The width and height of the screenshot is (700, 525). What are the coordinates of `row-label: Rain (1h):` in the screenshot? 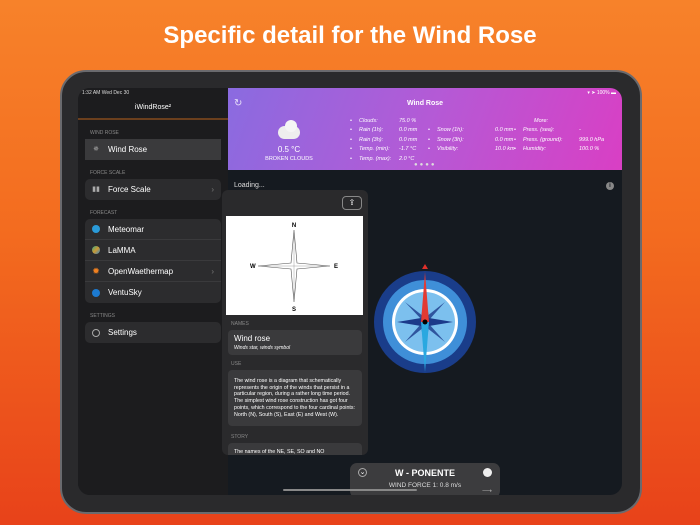 It's located at (371, 130).